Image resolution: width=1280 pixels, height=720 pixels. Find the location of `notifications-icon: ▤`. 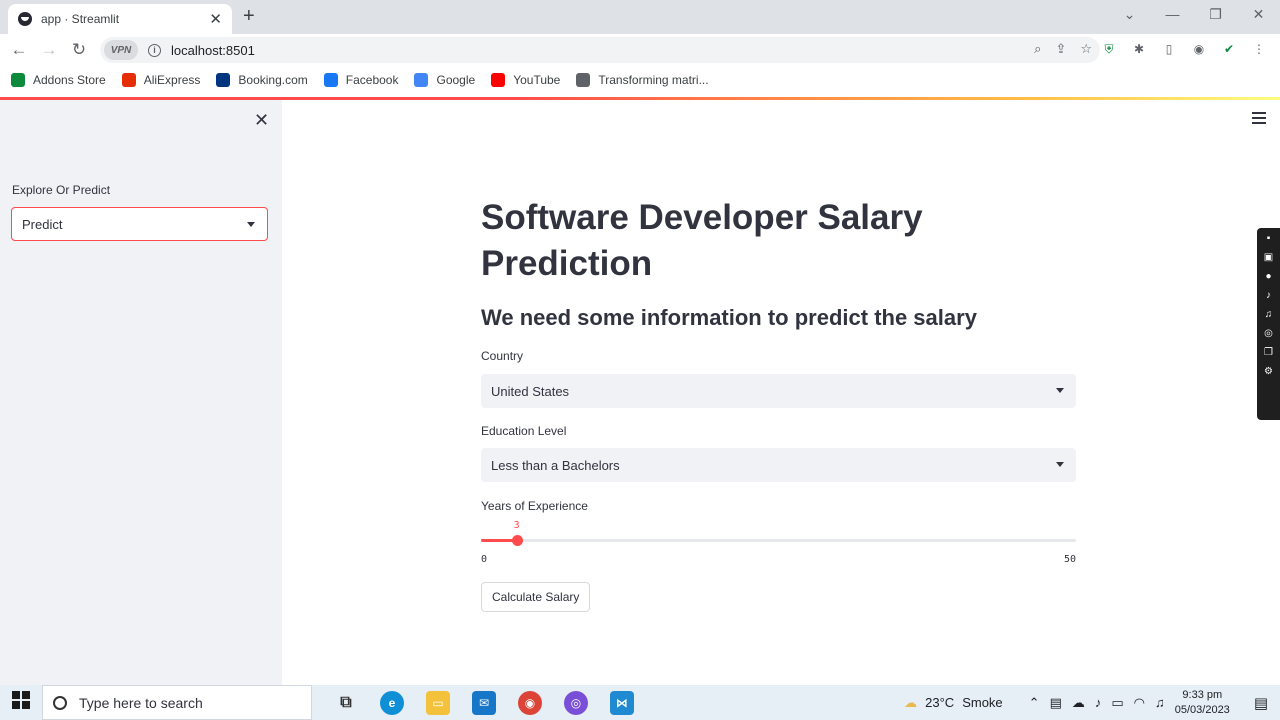

notifications-icon: ▤ is located at coordinates (1261, 703).